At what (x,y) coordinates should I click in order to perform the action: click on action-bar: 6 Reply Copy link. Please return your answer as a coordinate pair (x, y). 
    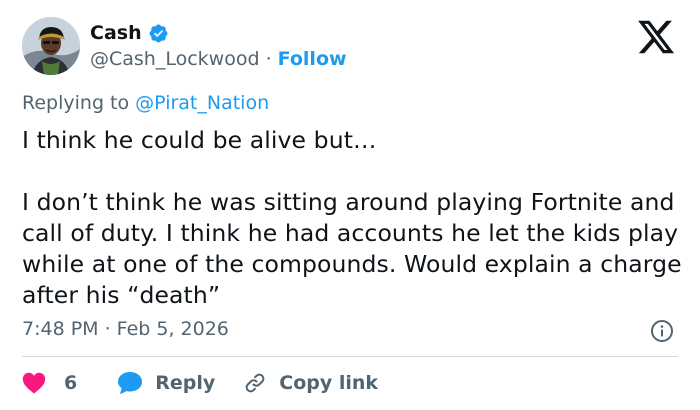
    Looking at the image, I should click on (200, 383).